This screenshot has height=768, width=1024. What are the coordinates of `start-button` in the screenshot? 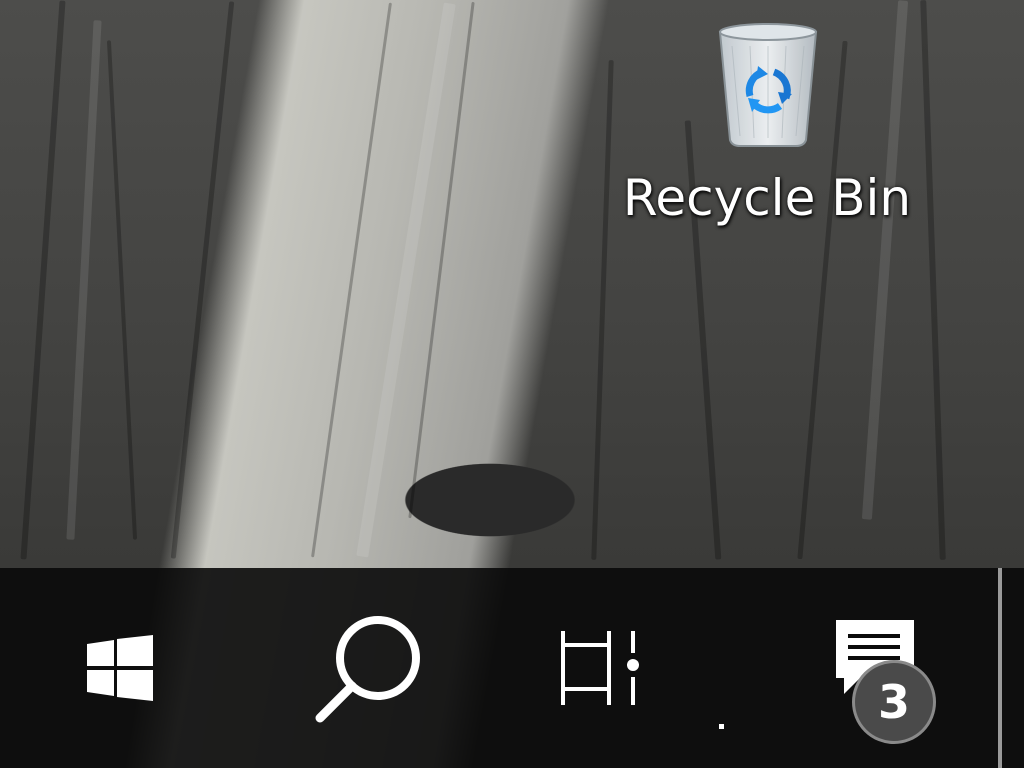 It's located at (120, 668).